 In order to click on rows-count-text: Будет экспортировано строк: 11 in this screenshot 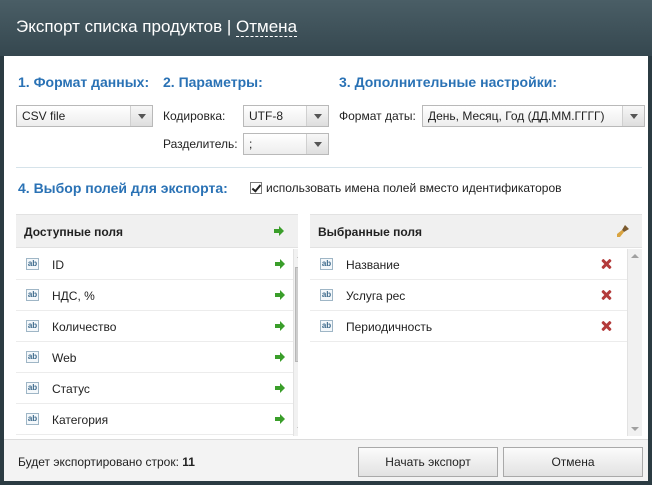, I will do `click(106, 462)`.